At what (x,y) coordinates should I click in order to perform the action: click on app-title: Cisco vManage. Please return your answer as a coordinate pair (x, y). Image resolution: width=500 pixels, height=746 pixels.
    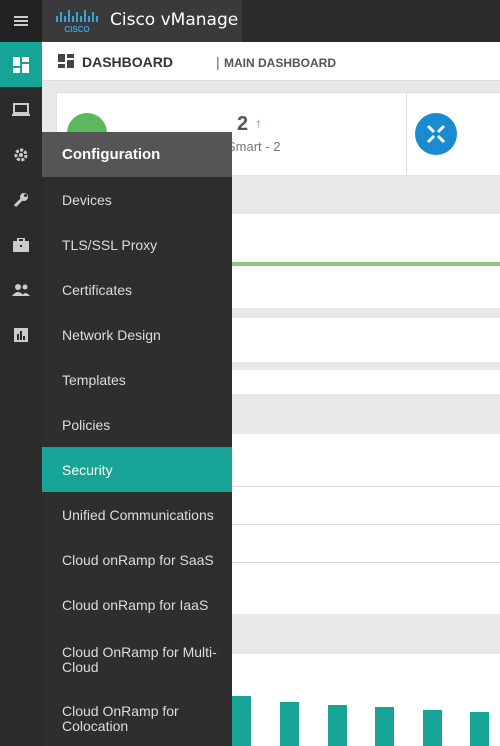
    Looking at the image, I should click on (174, 20).